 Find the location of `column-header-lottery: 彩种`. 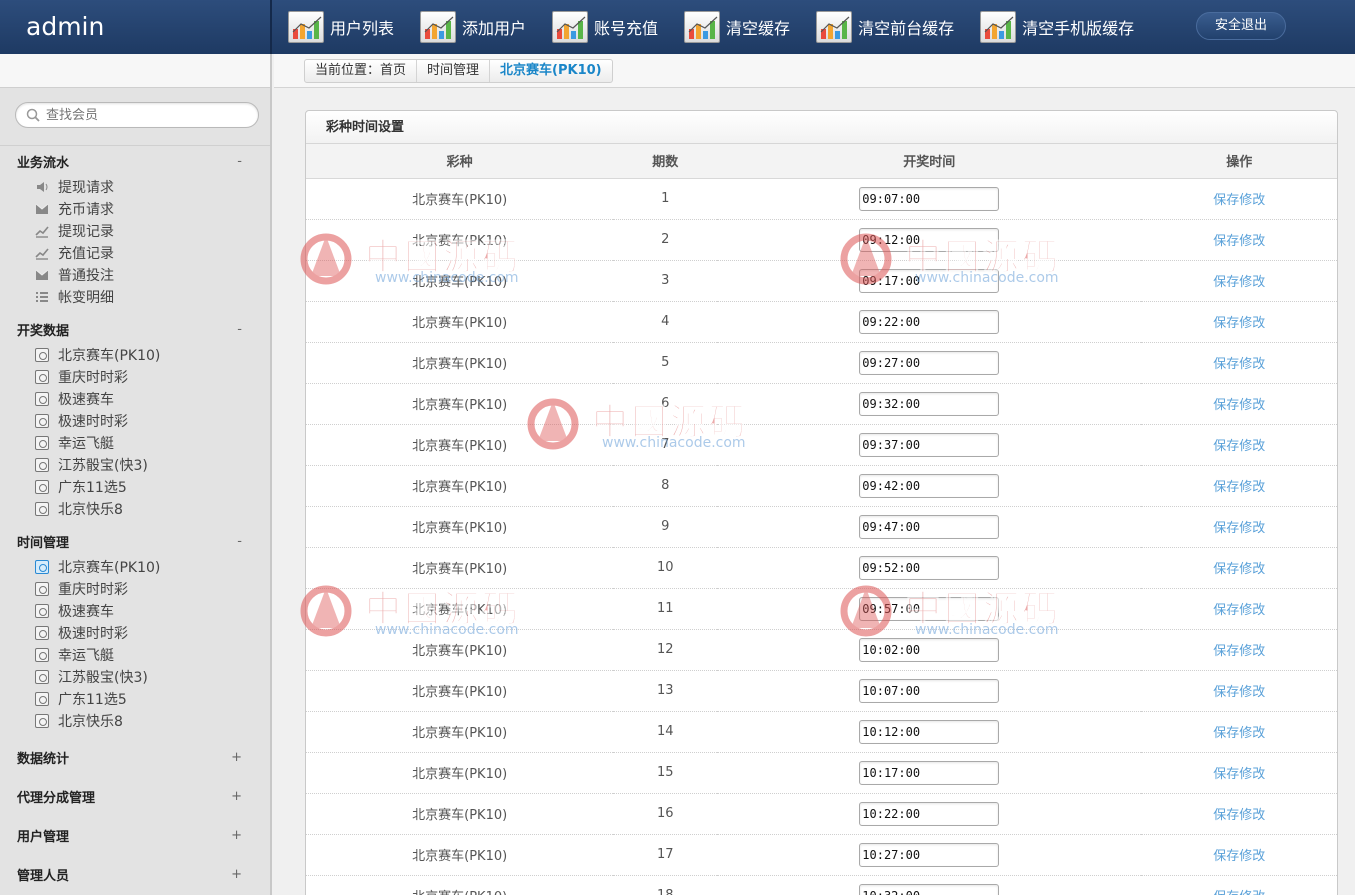

column-header-lottery: 彩种 is located at coordinates (460, 161).